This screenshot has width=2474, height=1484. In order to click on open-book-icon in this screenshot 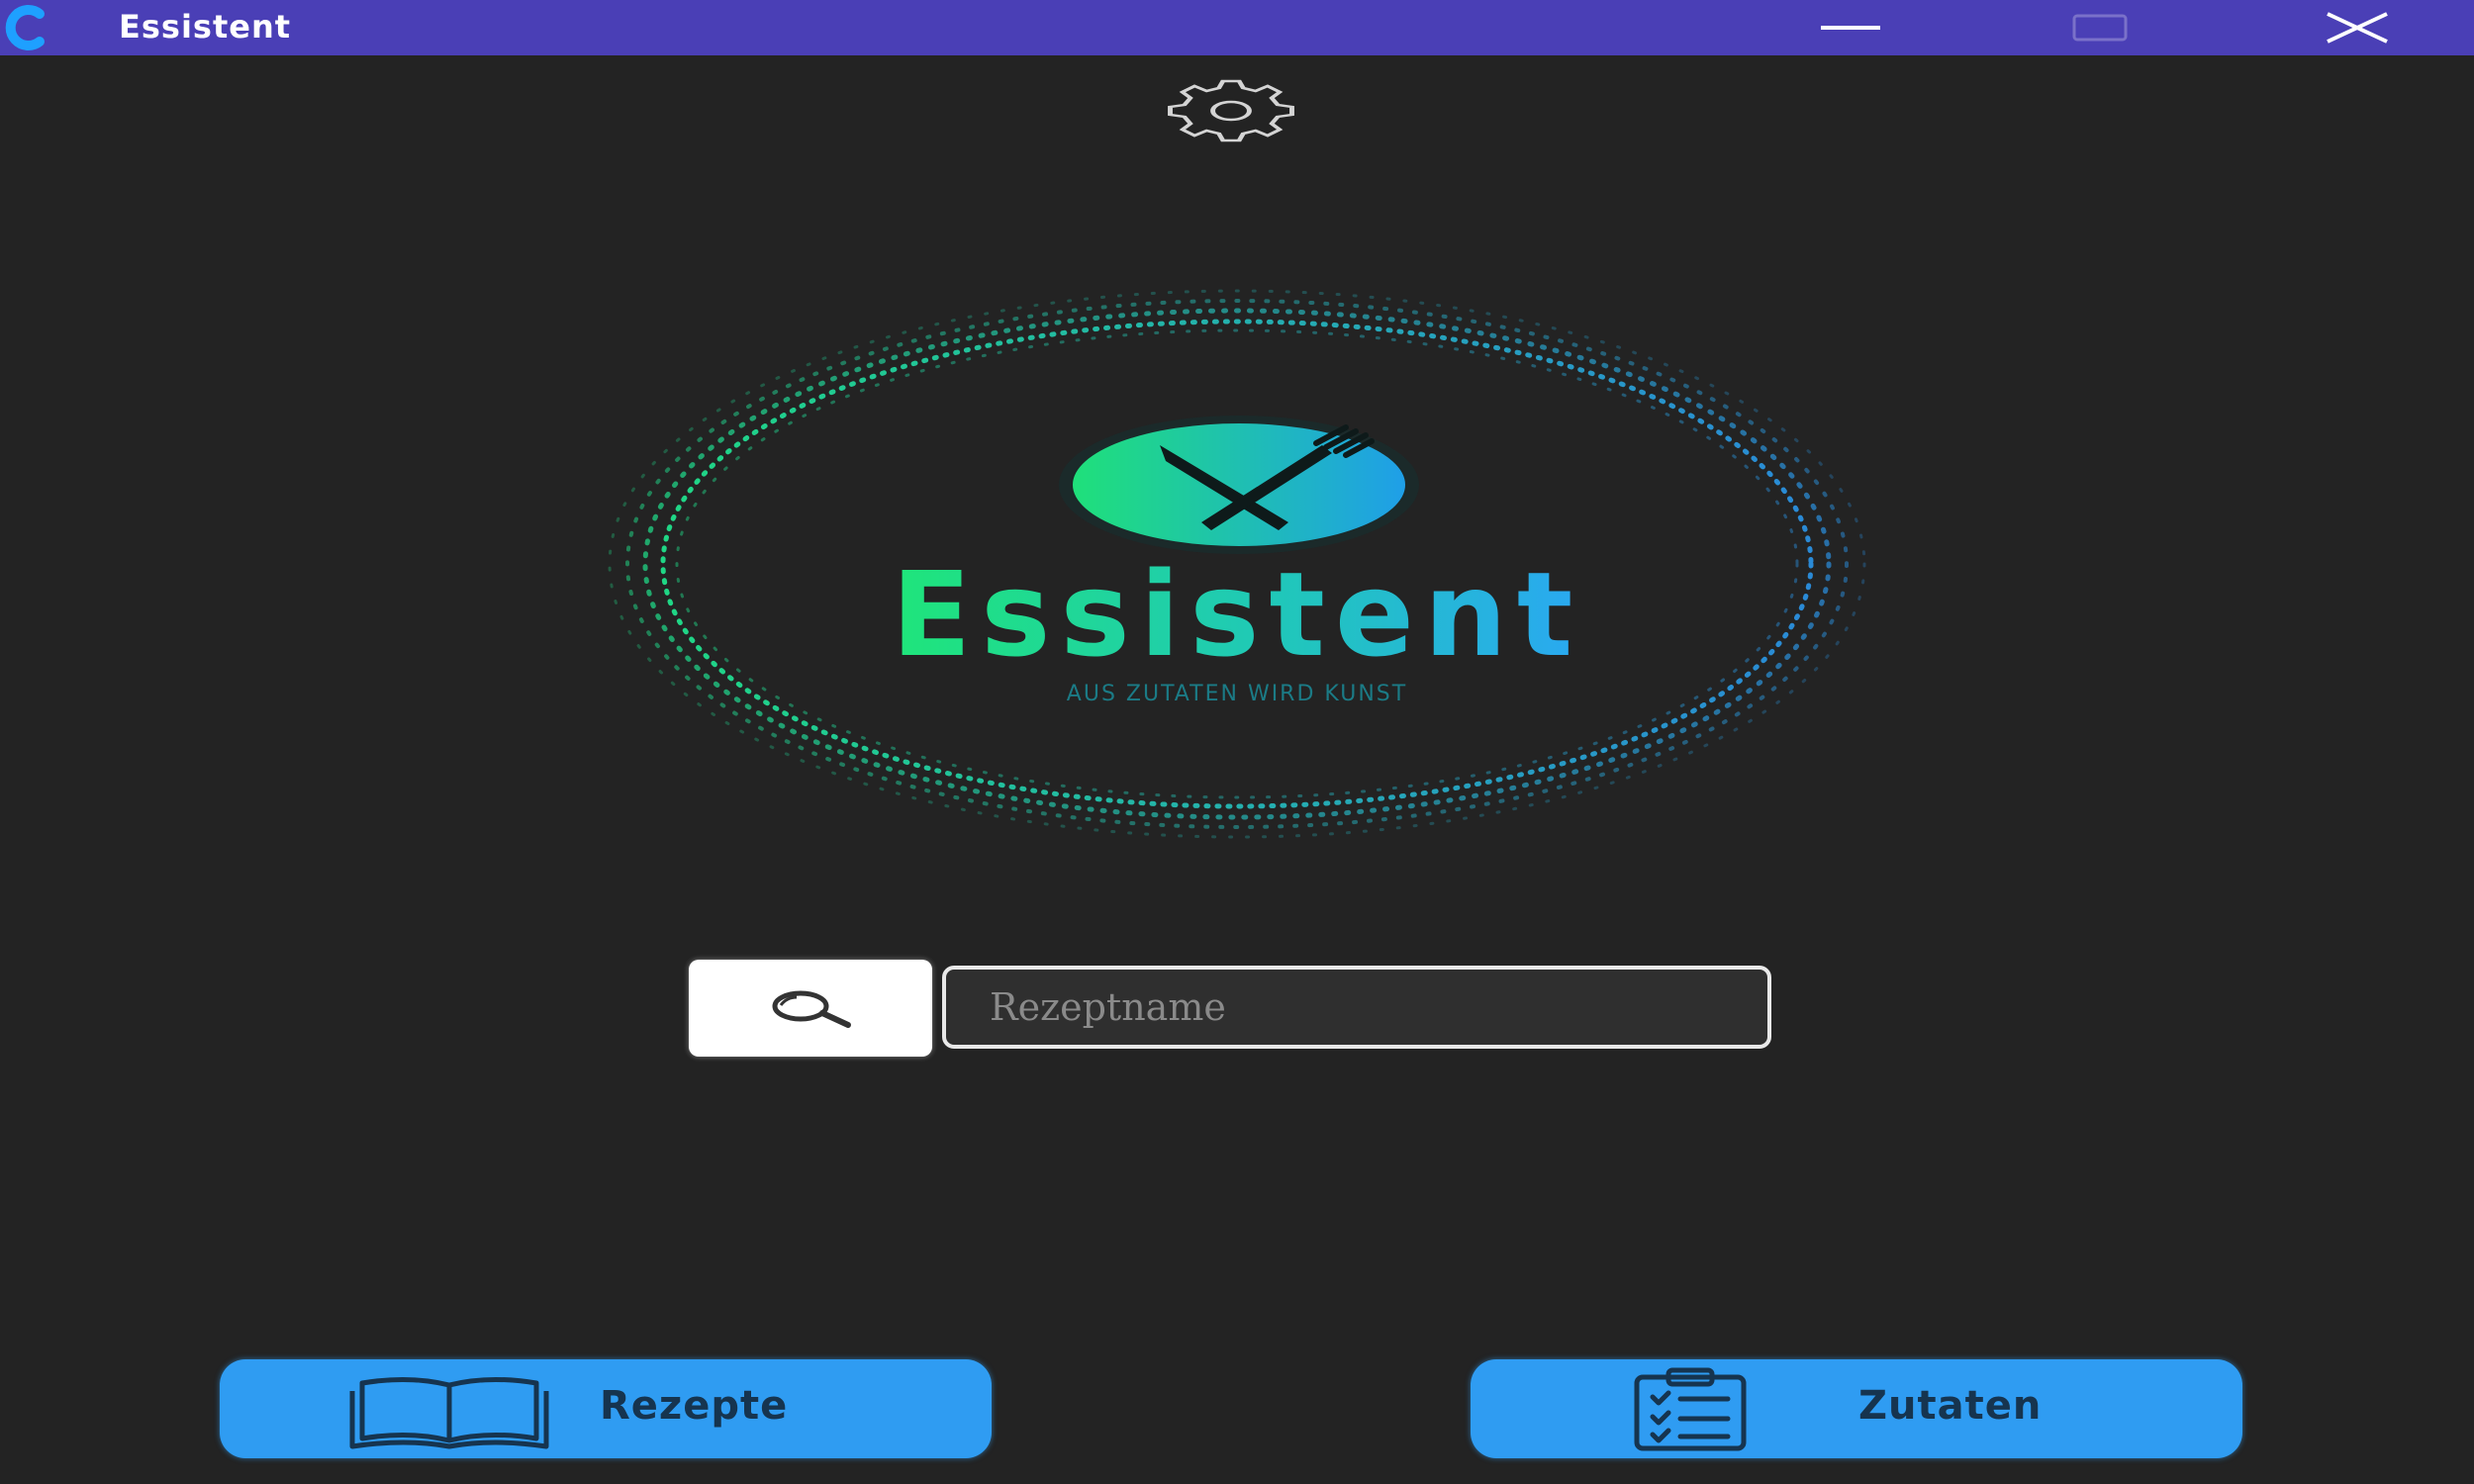, I will do `click(449, 1412)`.